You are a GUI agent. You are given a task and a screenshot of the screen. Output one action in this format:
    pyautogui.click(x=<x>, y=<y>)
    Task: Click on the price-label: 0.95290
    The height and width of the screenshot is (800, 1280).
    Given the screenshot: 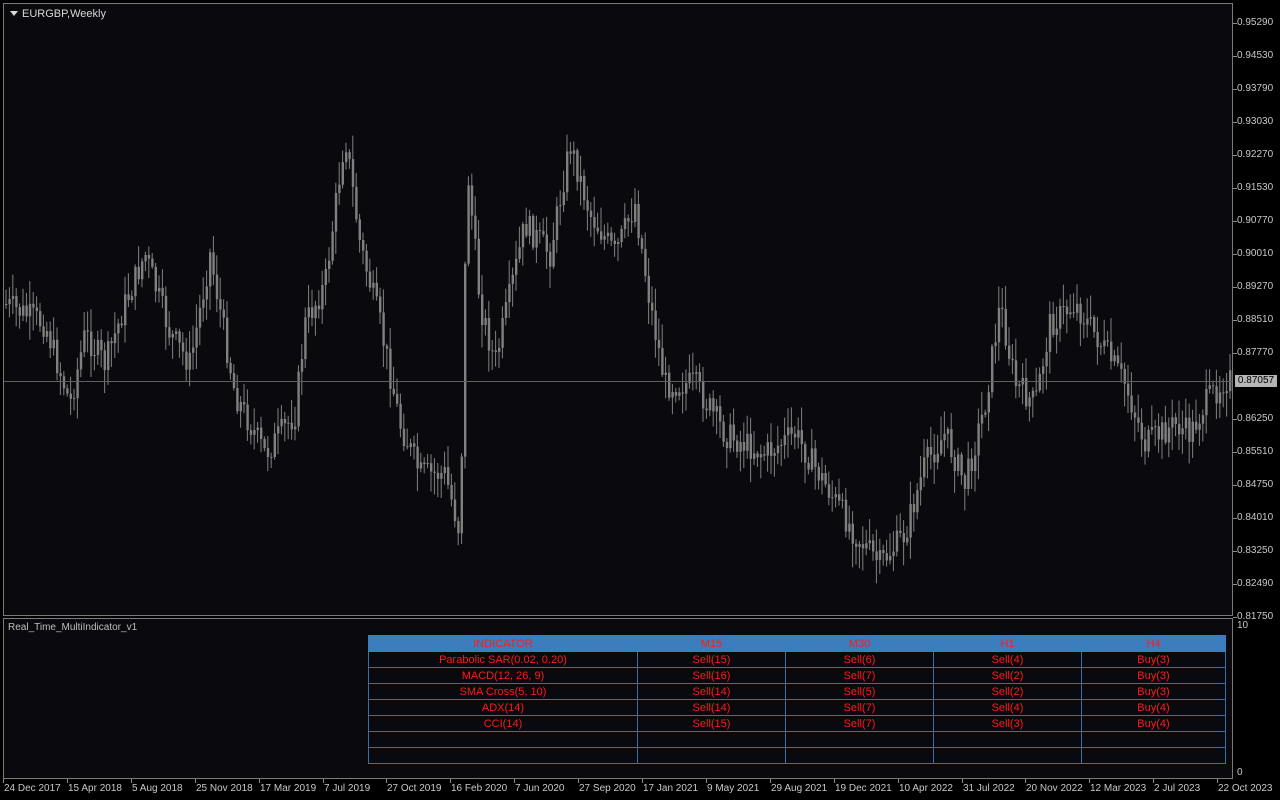 What is the action you would take?
    pyautogui.click(x=1255, y=22)
    